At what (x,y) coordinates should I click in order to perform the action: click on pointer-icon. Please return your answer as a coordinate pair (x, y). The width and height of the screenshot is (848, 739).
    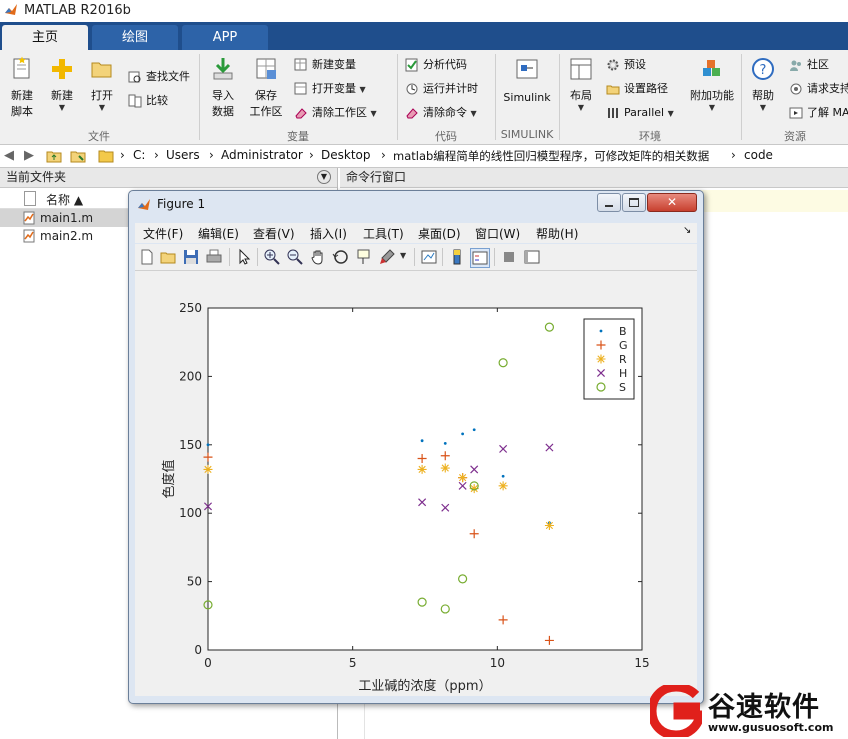
    Looking at the image, I should click on (244, 257).